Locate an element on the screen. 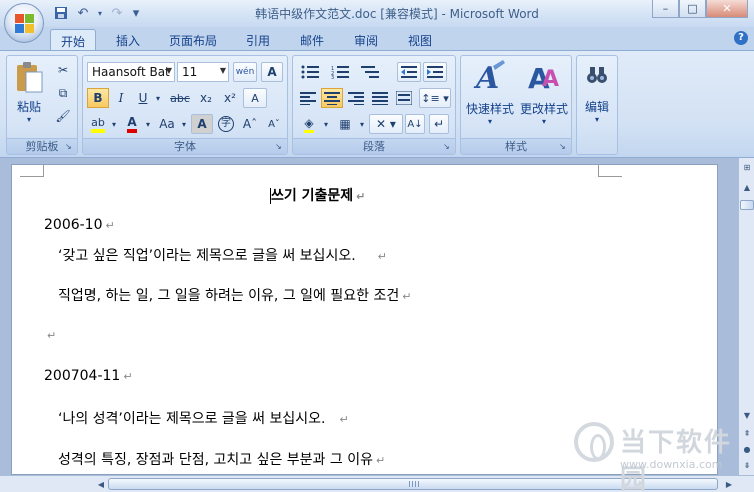  quick-styles-icon: A is located at coordinates (489, 77).